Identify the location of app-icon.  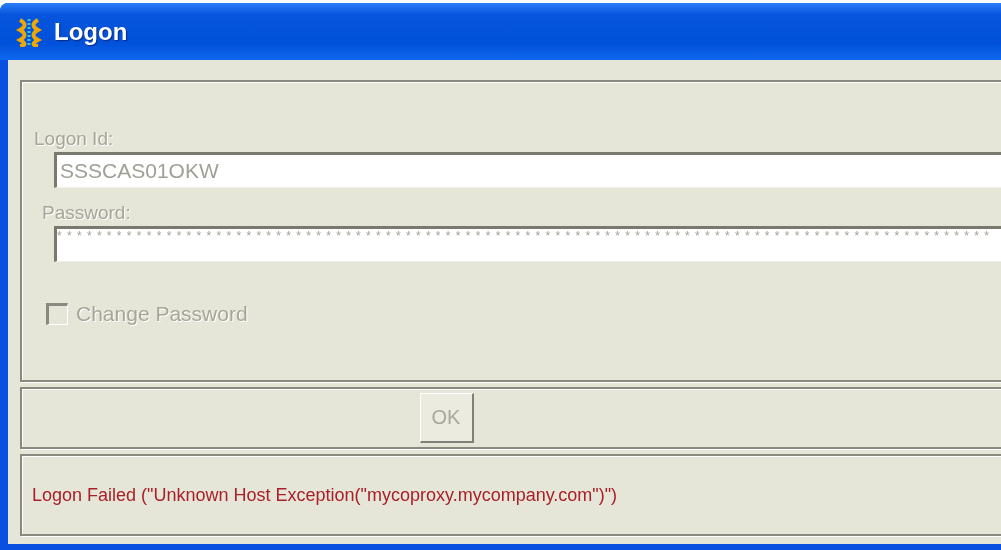
(29, 31).